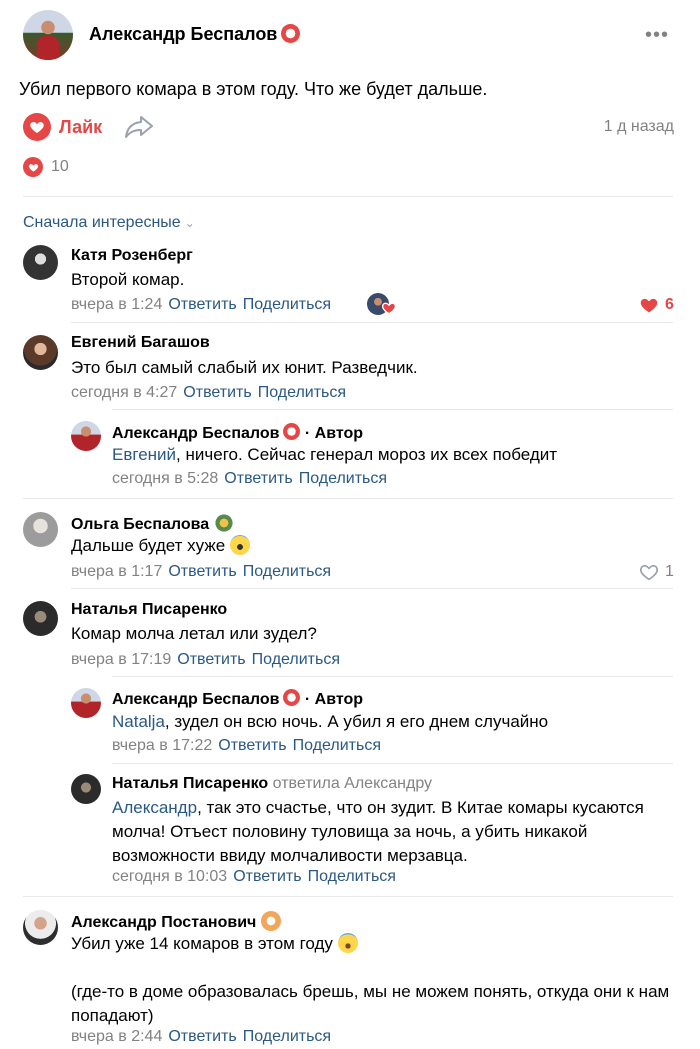 The height and width of the screenshot is (1049, 700). What do you see at coordinates (669, 304) in the screenshot?
I see `comment-like-count: 6` at bounding box center [669, 304].